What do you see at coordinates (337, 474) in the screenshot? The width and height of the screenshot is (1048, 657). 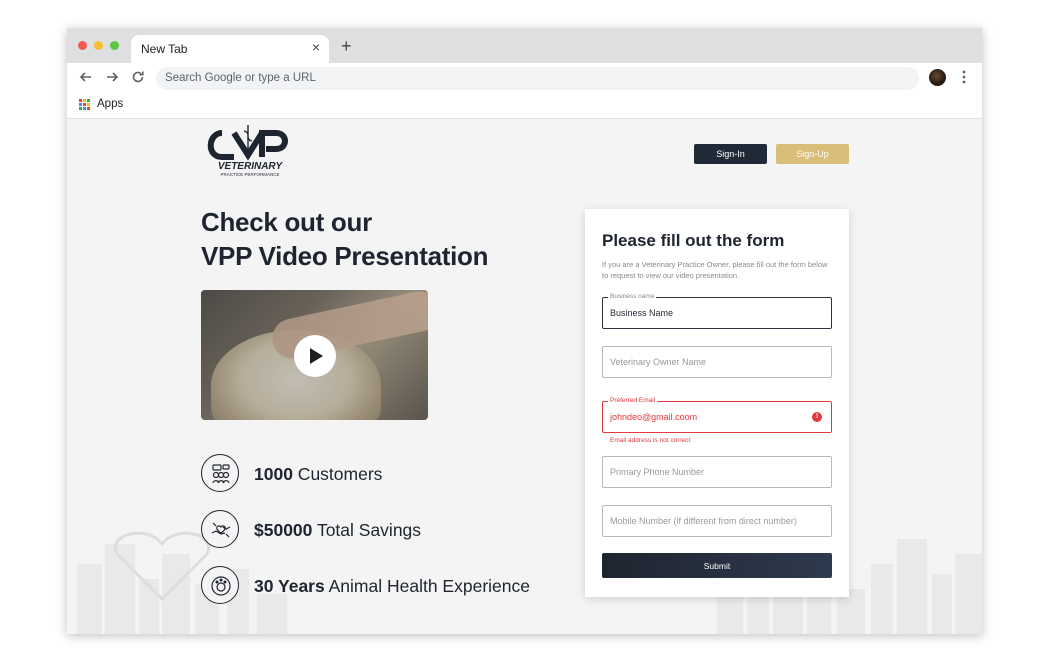 I see `stat-label: Customers` at bounding box center [337, 474].